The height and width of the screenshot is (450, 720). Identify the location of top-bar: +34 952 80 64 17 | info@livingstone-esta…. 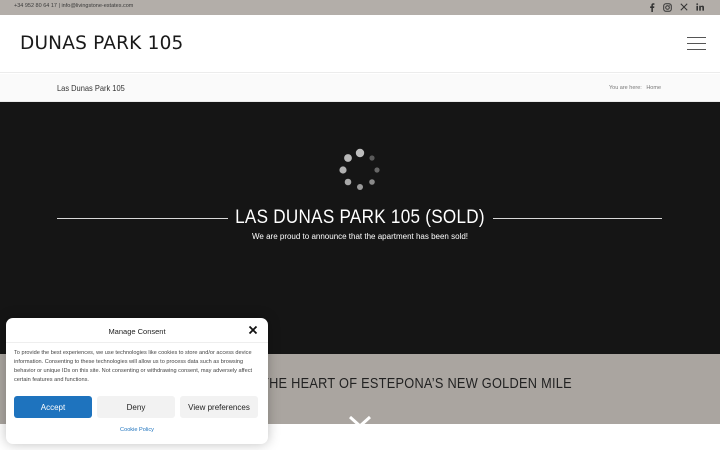
(360, 7).